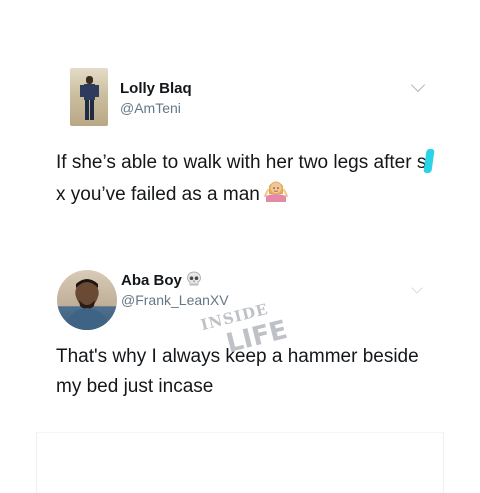 Image resolution: width=480 pixels, height=493 pixels. I want to click on tweet-text-part: x you’ve failed as a man, so click(158, 195).